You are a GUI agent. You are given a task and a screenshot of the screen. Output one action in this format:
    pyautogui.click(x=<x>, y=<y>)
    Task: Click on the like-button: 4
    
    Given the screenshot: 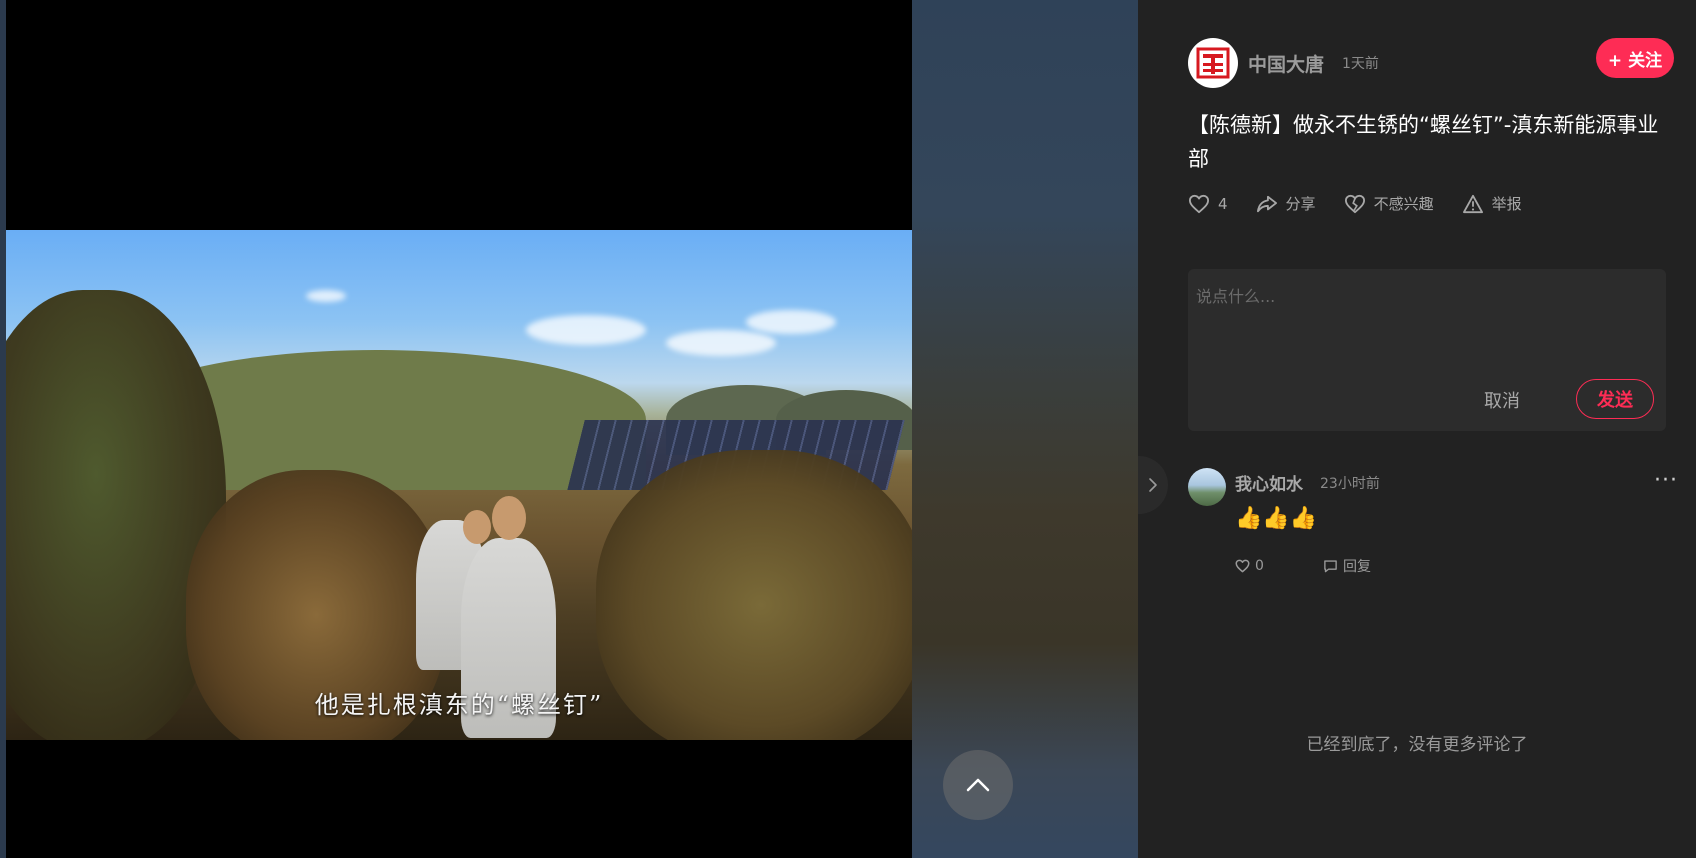 What is the action you would take?
    pyautogui.click(x=1208, y=204)
    